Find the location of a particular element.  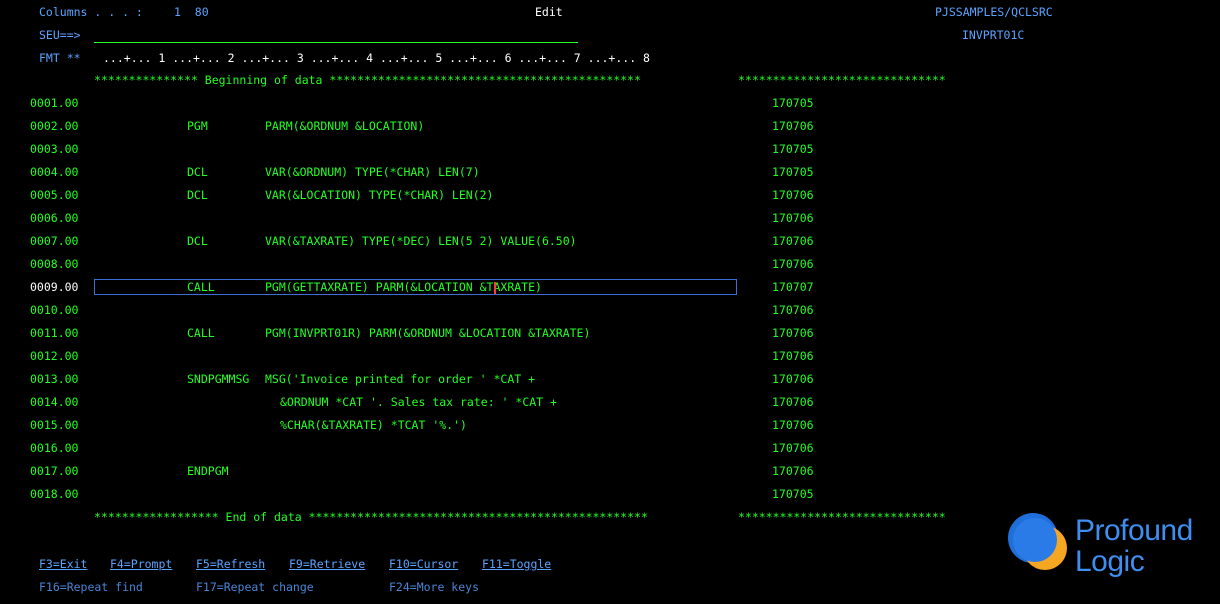

seq-number: 0010.00 is located at coordinates (54, 310).